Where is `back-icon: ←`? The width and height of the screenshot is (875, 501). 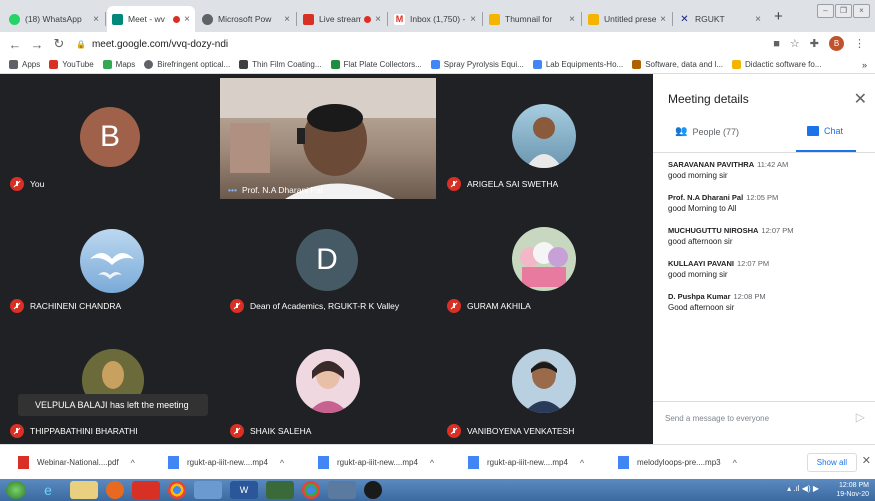
back-icon: ← is located at coordinates (15, 44).